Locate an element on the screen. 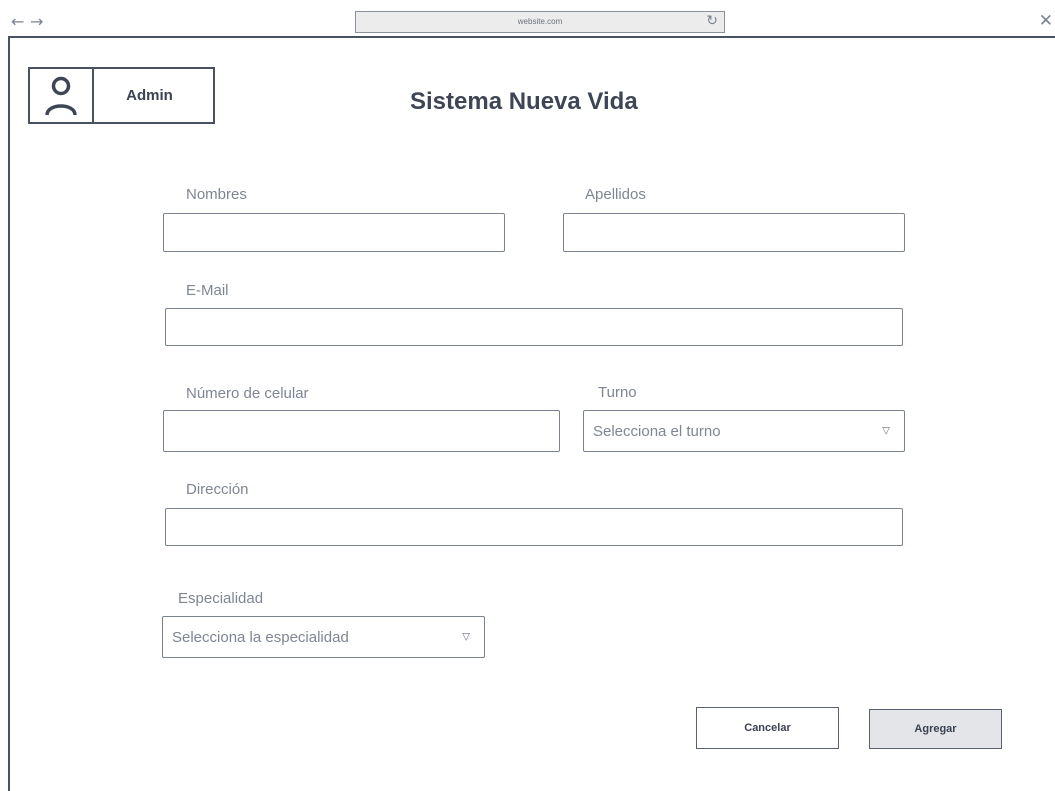 Image resolution: width=1055 pixels, height=791 pixels. page-title: Sistema Nueva Vida is located at coordinates (524, 101).